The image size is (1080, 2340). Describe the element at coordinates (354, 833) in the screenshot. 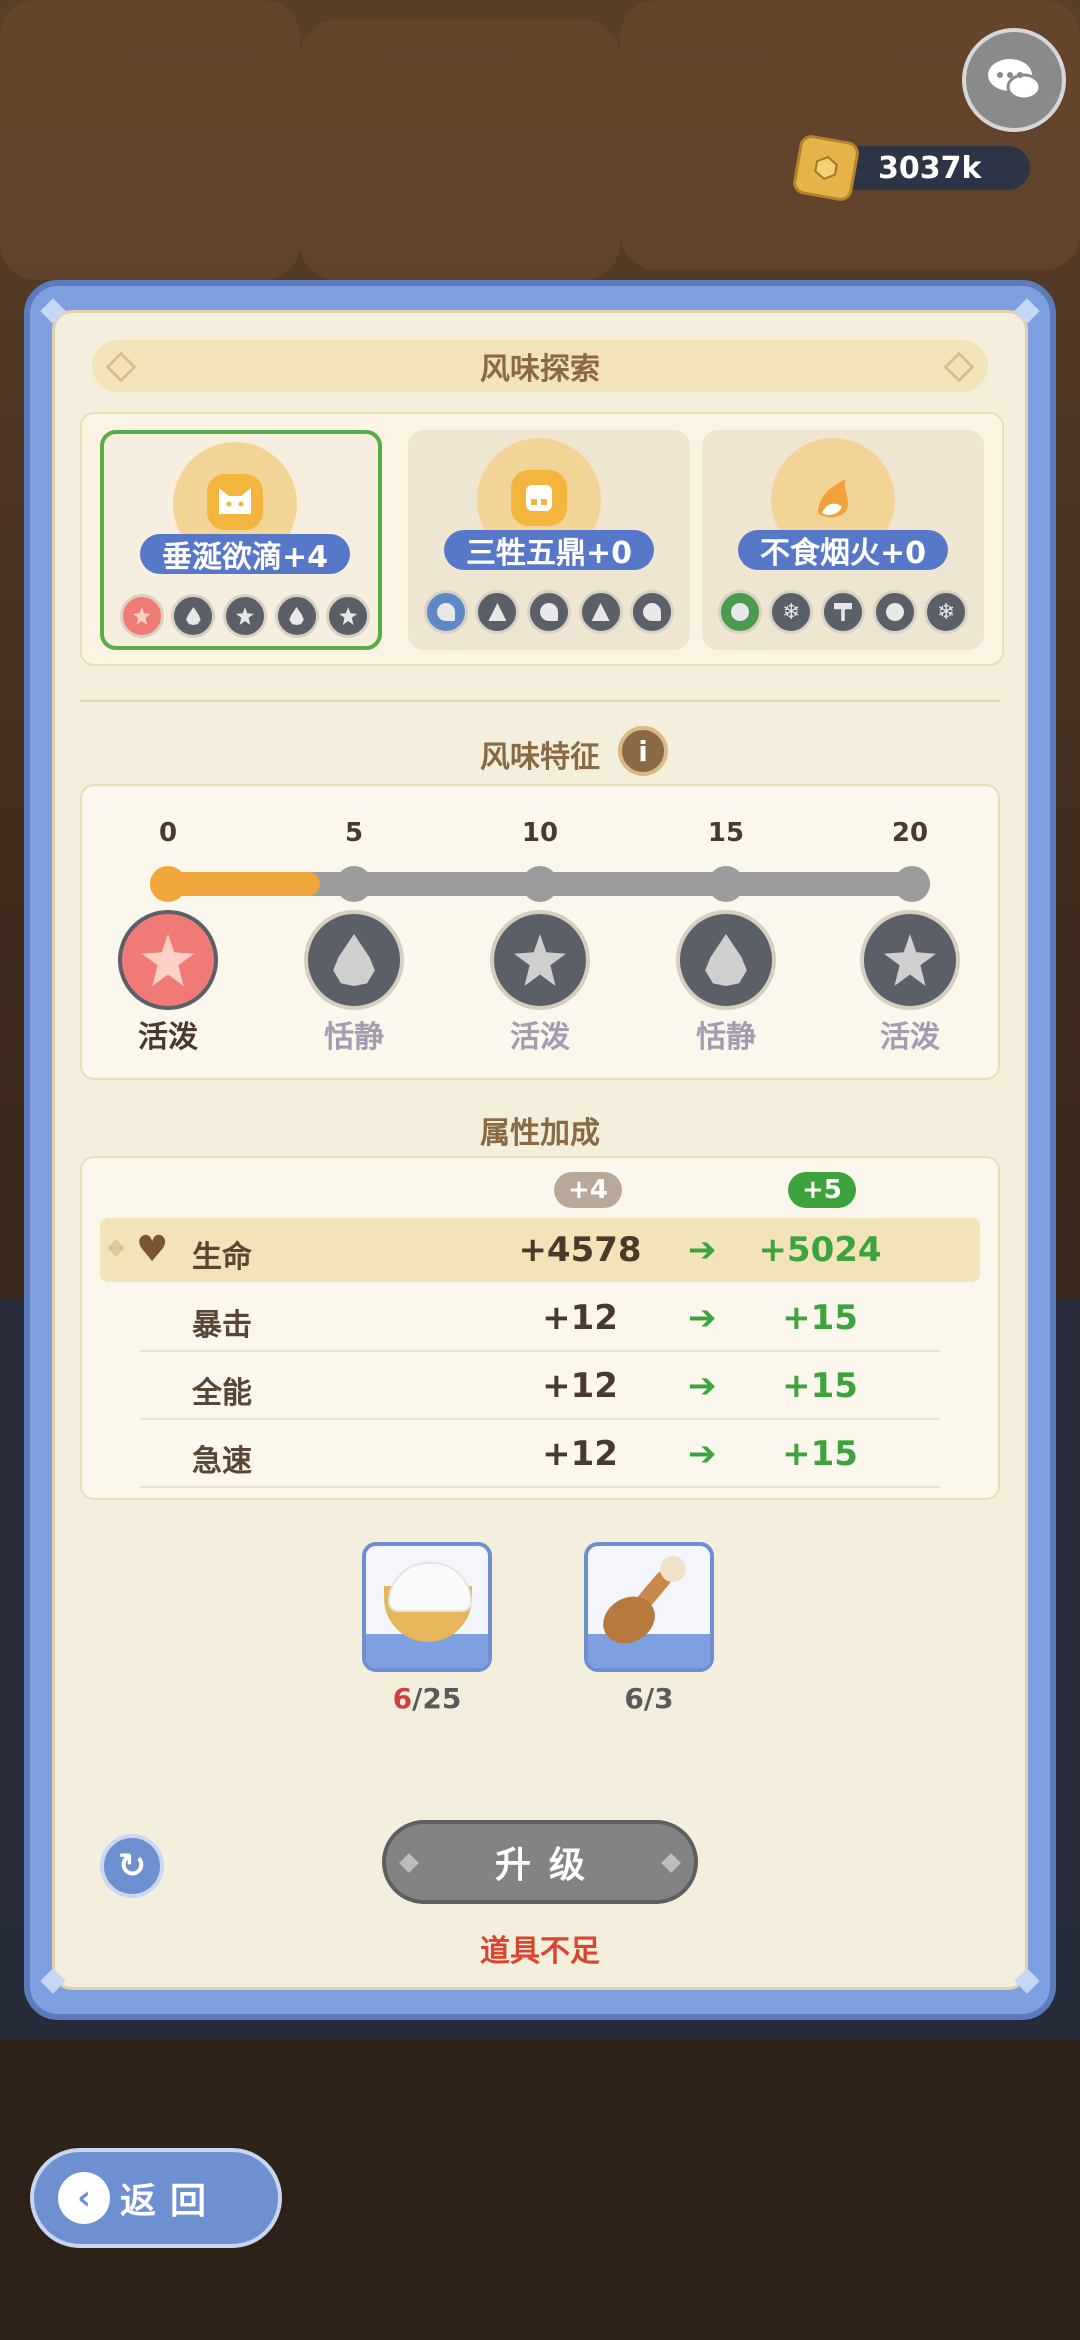

I see `progress-tick: 5` at that location.